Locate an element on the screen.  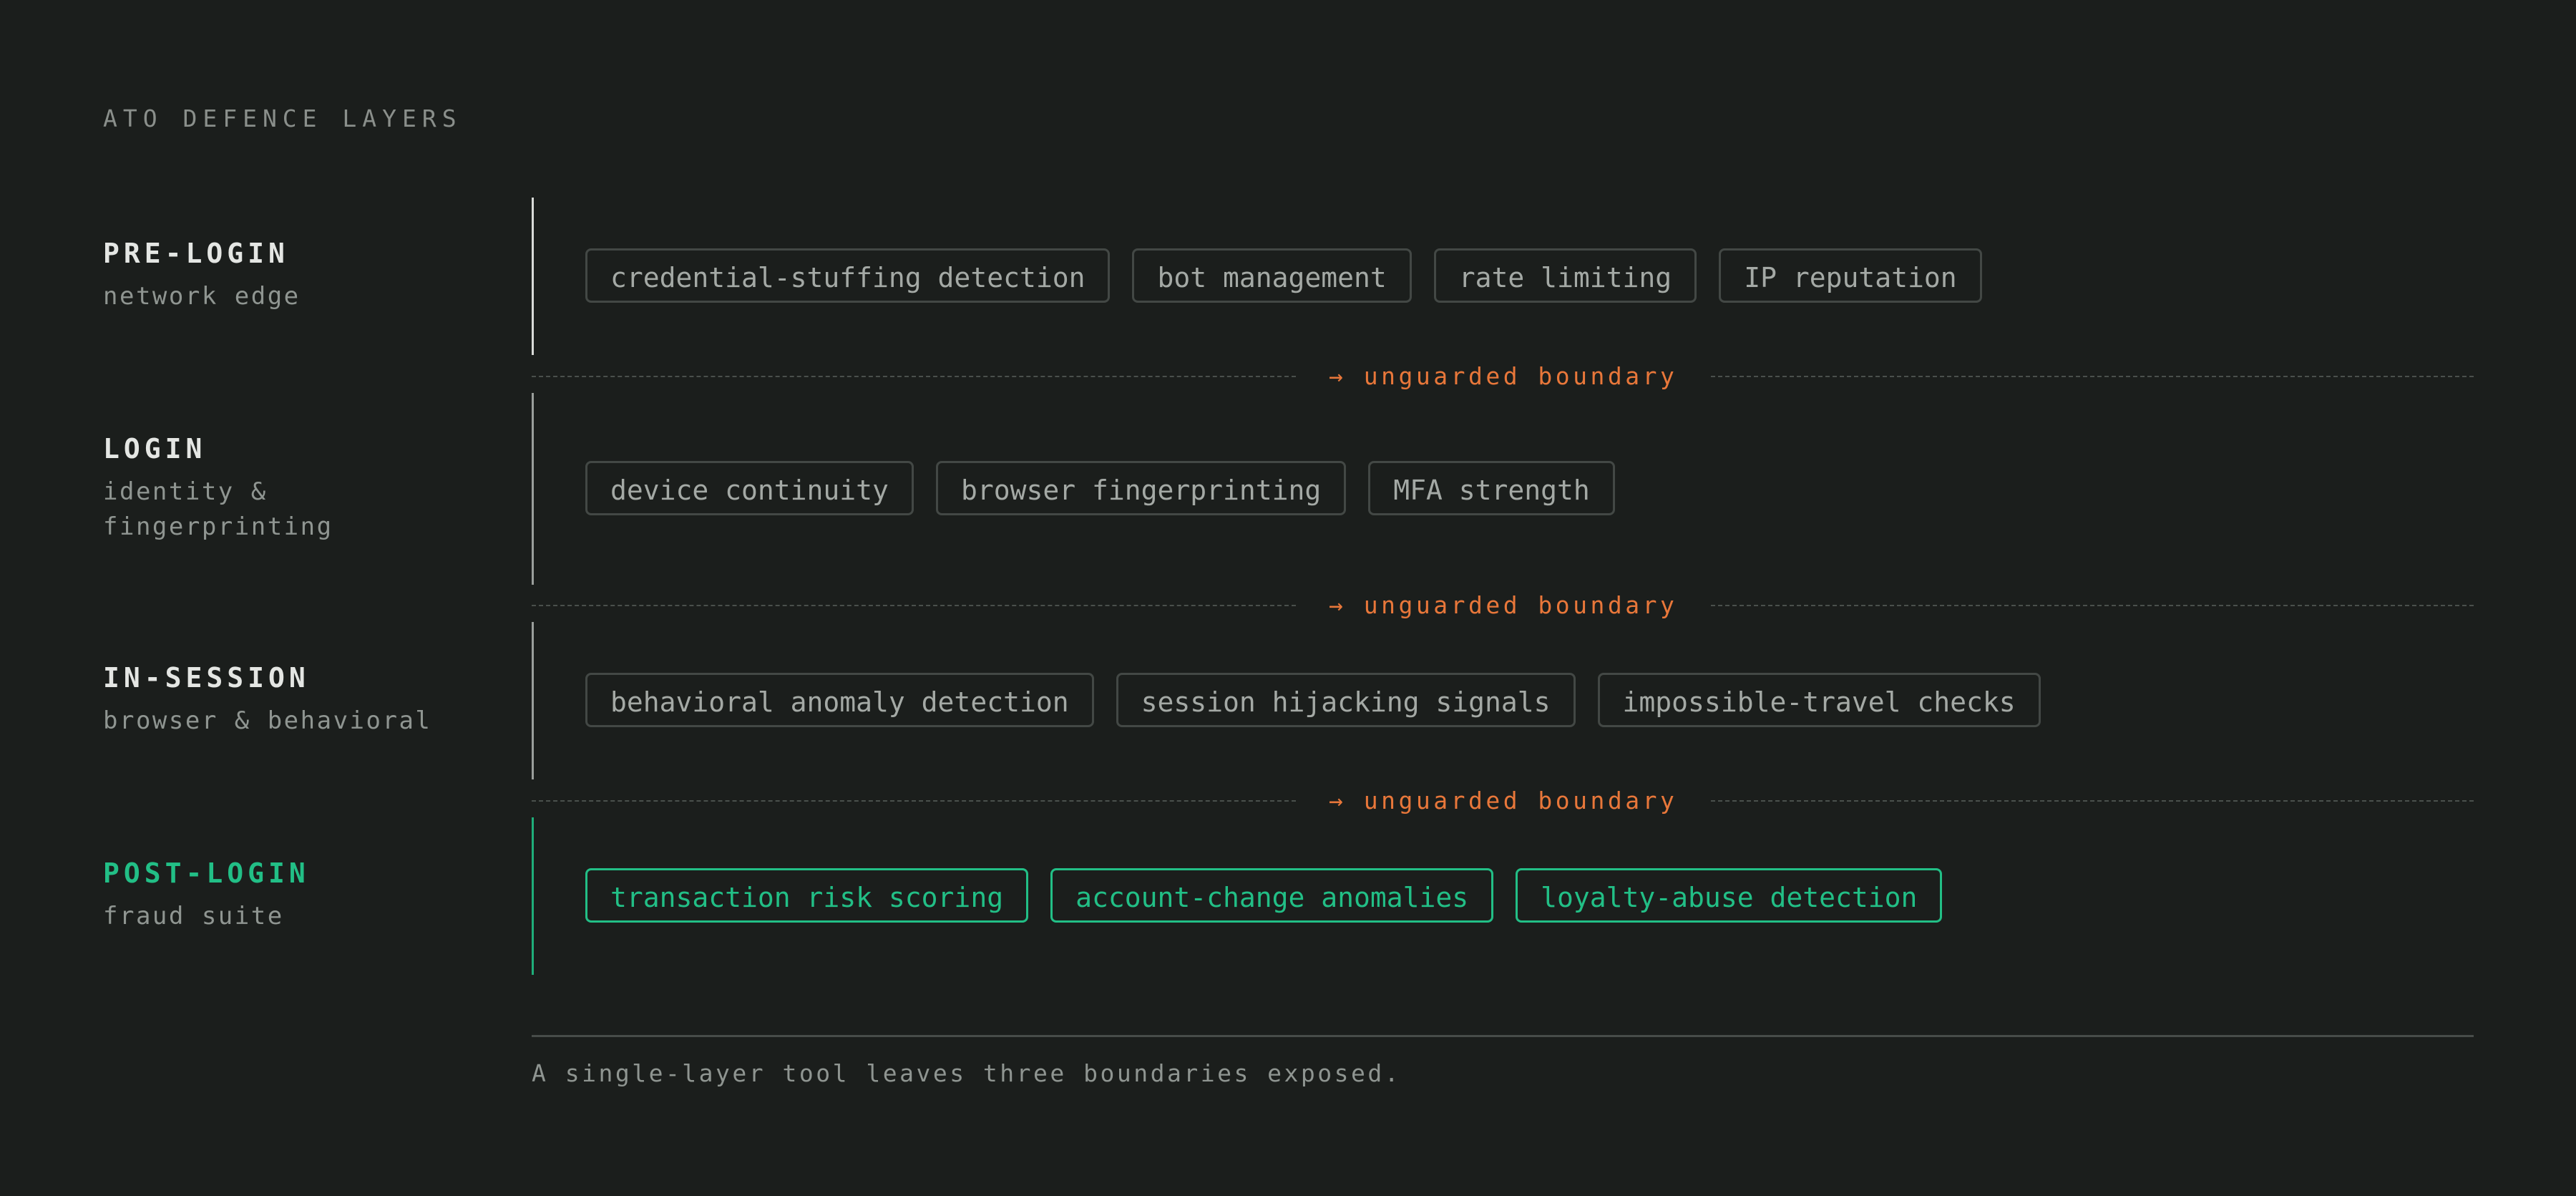
control-chip: device continuity is located at coordinates (749, 488).